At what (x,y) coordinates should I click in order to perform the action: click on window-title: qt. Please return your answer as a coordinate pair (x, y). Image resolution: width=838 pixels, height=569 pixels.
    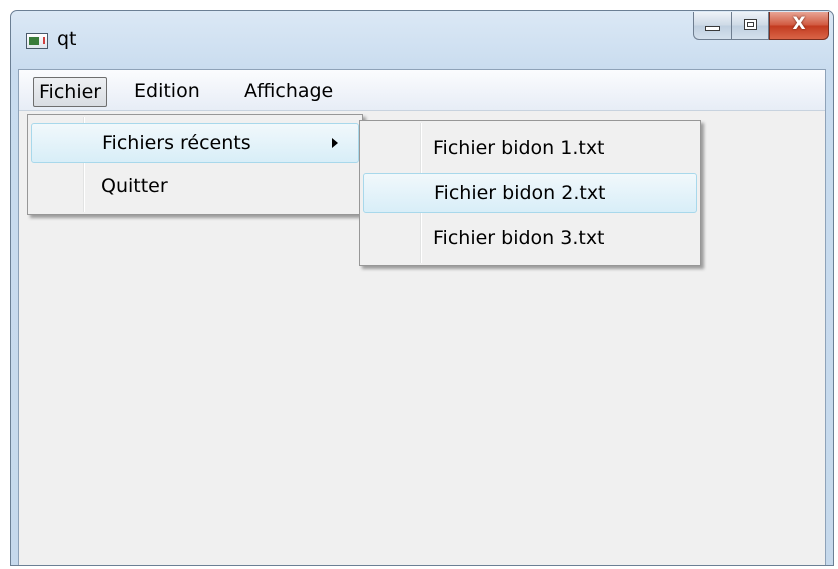
    Looking at the image, I should click on (67, 39).